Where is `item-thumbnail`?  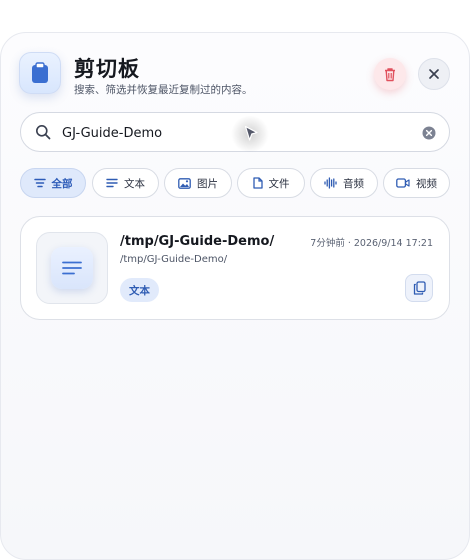 item-thumbnail is located at coordinates (72, 268).